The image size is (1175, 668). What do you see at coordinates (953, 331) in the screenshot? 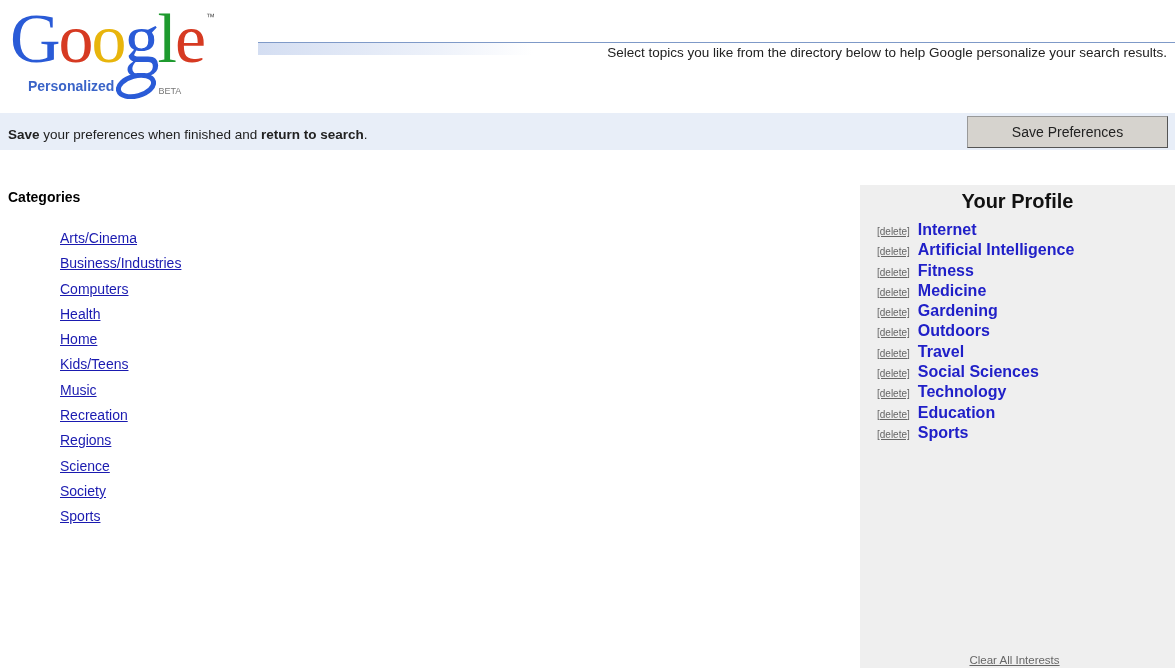
I see `interest-link: Outdoors` at bounding box center [953, 331].